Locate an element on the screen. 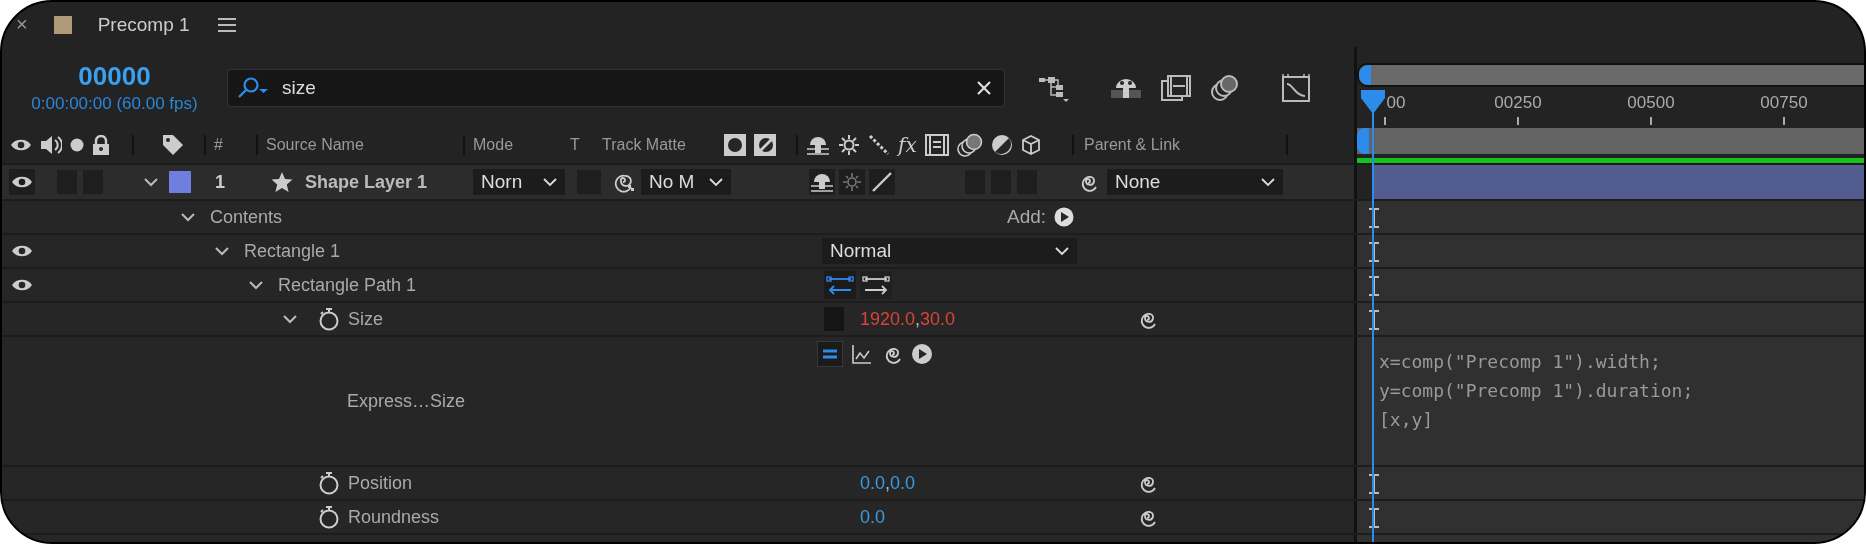  column-header: Track Matte is located at coordinates (655, 145).